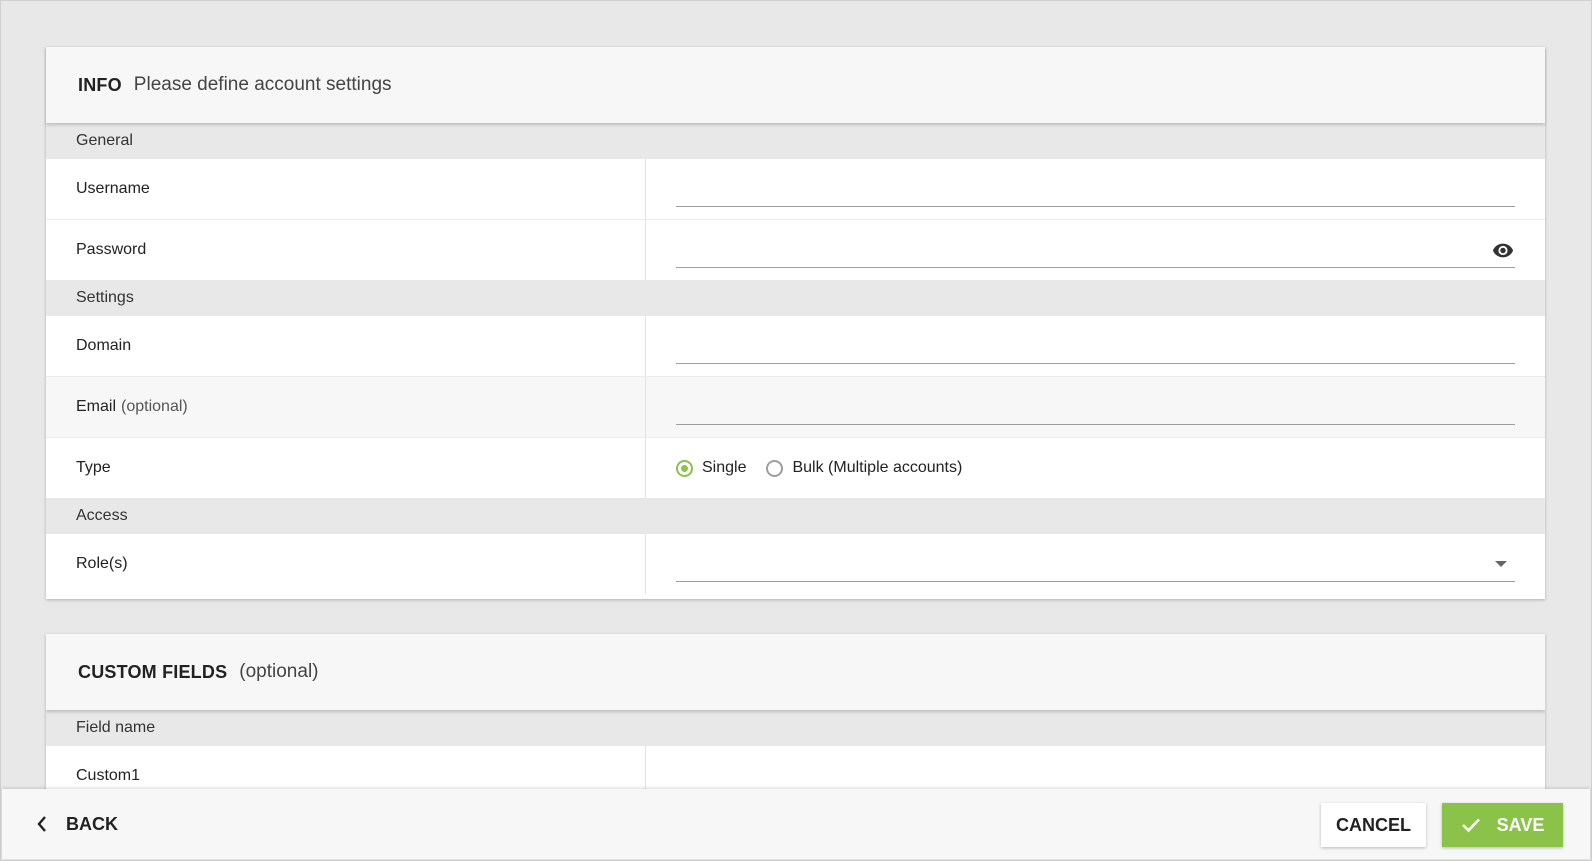  I want to click on back-button: BACK, so click(77, 824).